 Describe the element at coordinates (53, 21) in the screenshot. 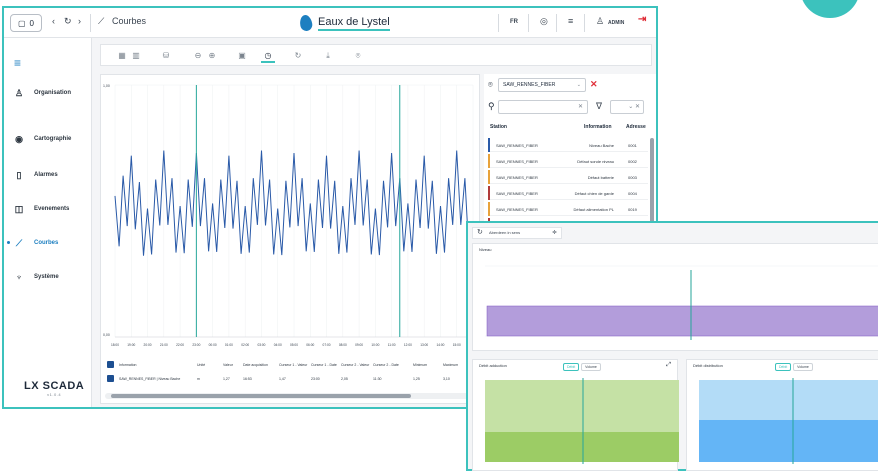

I see `back-icon: ‹` at that location.